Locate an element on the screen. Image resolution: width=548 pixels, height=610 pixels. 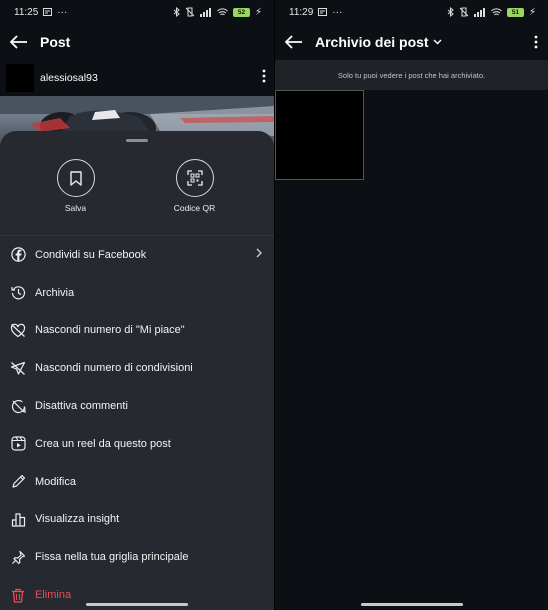
chevron-down-icon is located at coordinates (437, 42).